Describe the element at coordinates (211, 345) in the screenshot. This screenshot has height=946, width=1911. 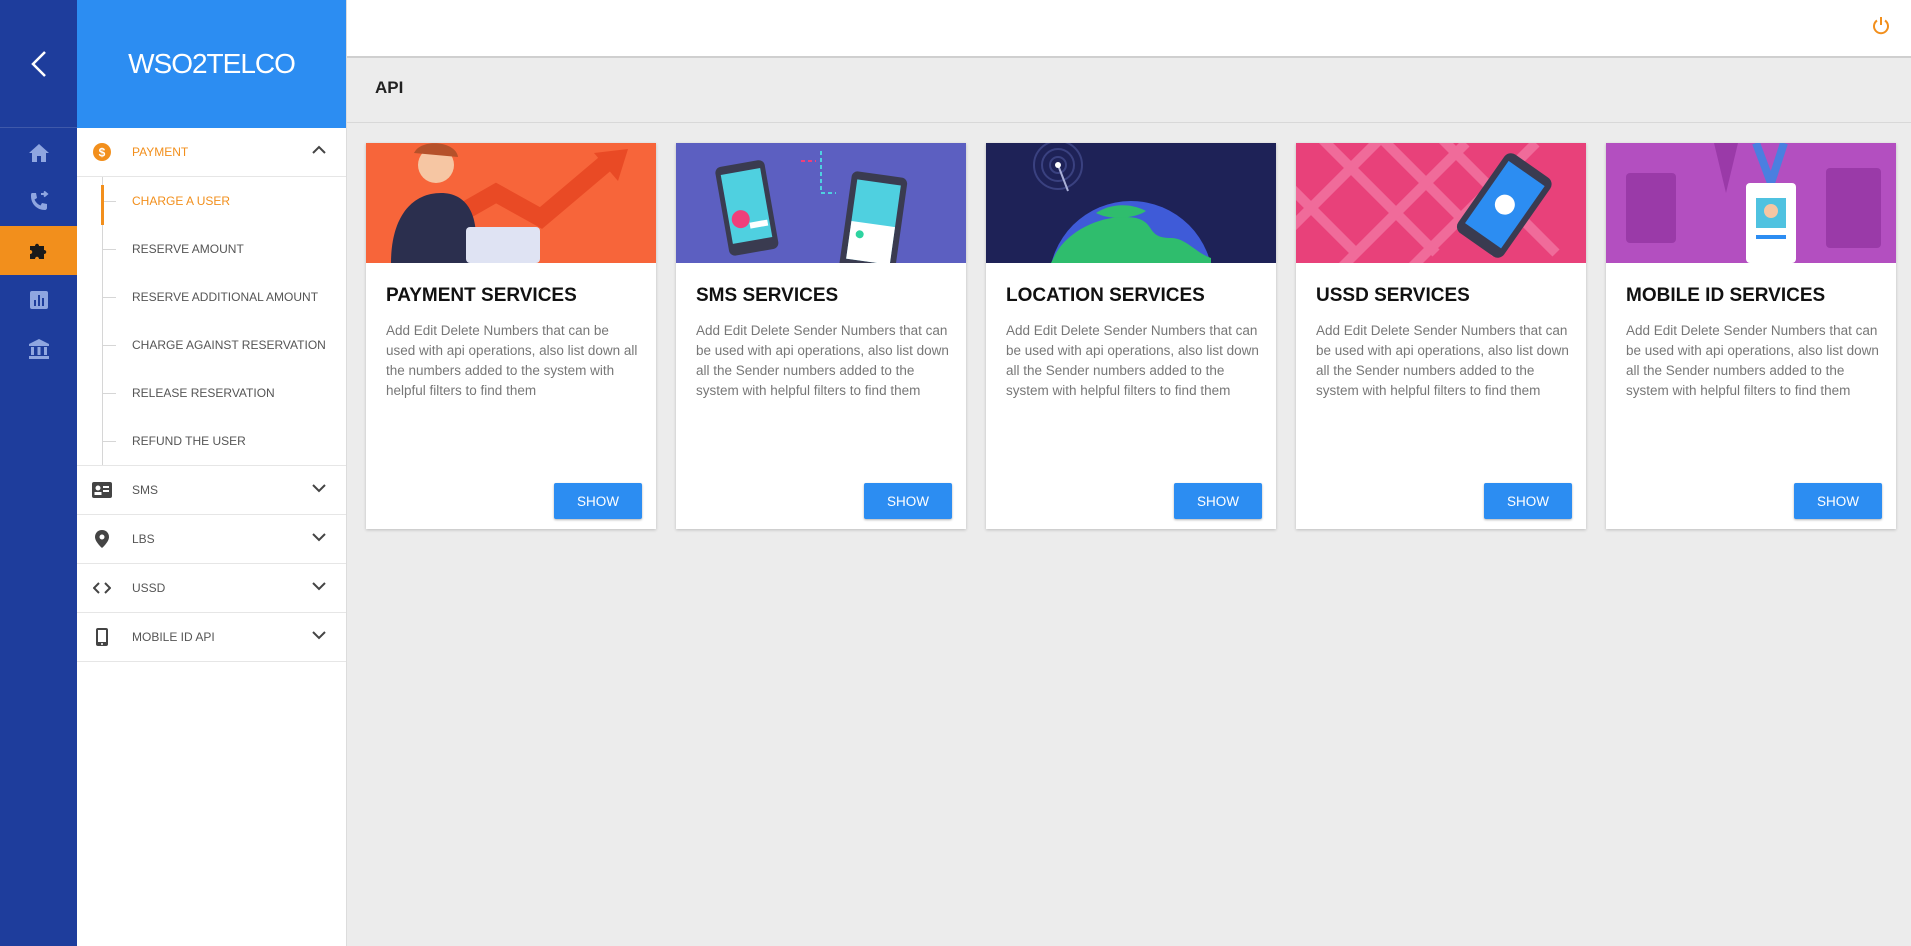
I see `submenu-item-charge-against-reservation: CHARGE AGAINST RESERVATION` at that location.